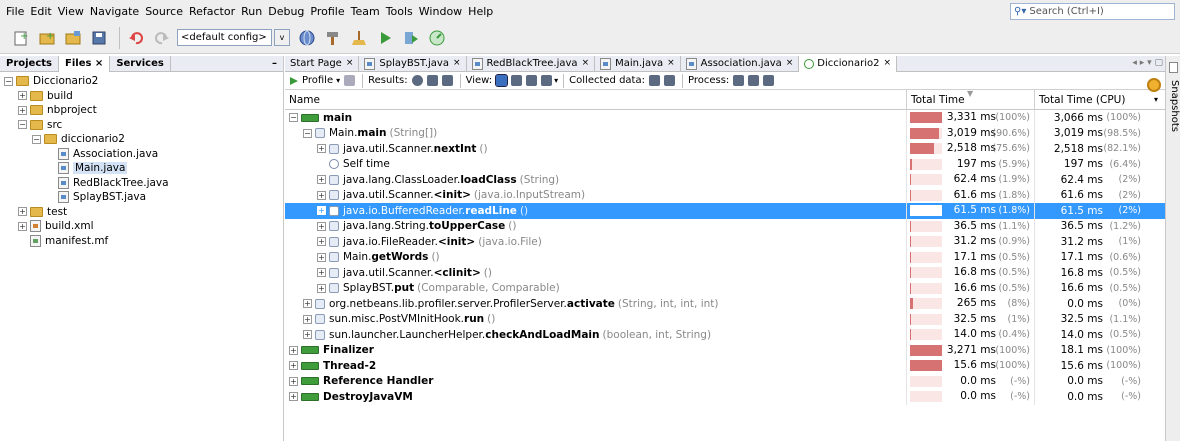 The height and width of the screenshot is (441, 1180). I want to click on column-name: Name, so click(596, 99).